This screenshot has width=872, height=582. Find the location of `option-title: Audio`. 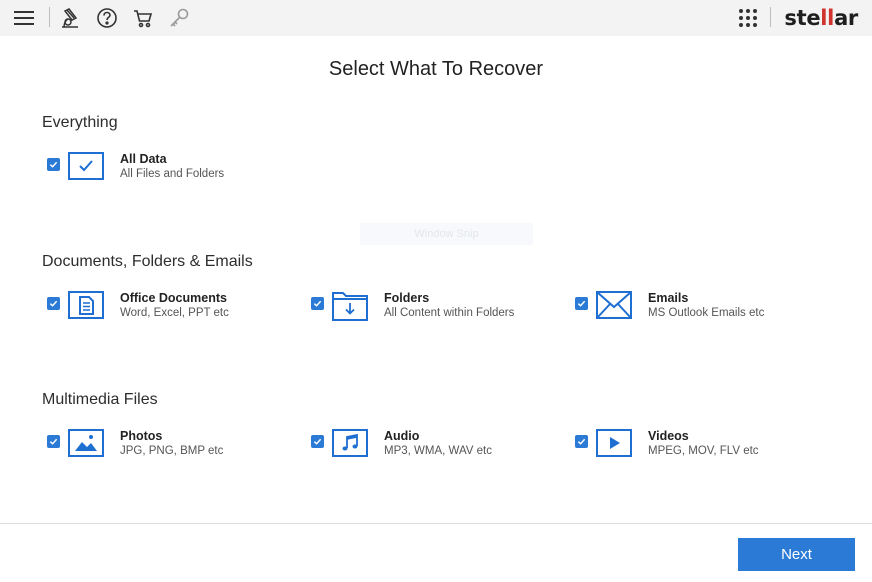

option-title: Audio is located at coordinates (402, 436).